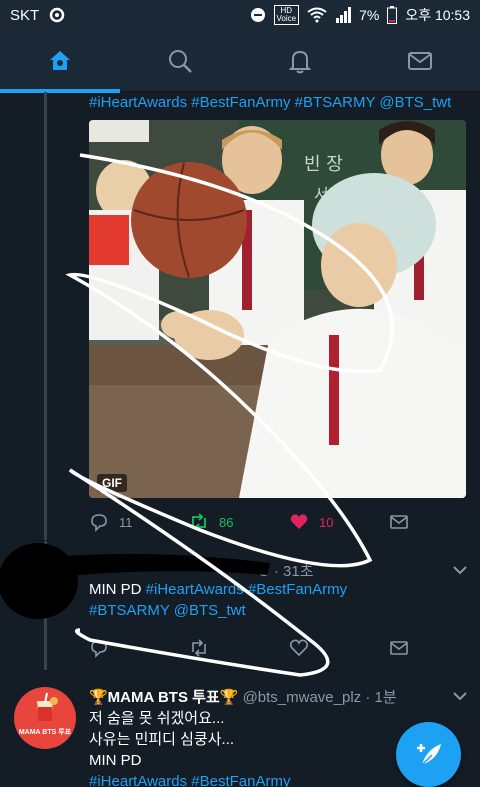 Image resolution: width=480 pixels, height=787 pixels. What do you see at coordinates (392, 15) in the screenshot?
I see `battery-icon` at bounding box center [392, 15].